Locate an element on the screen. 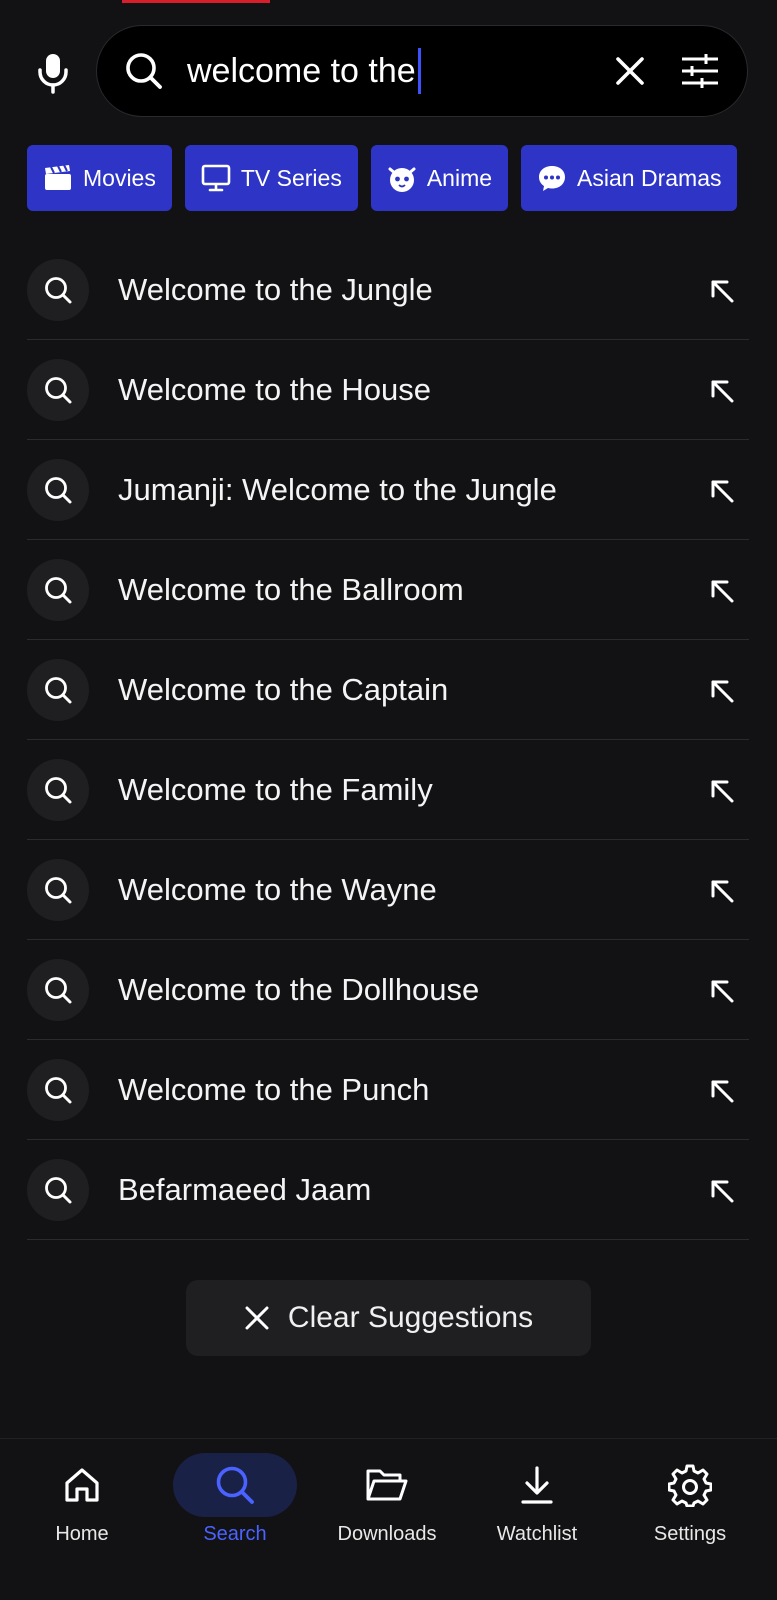  monitor-icon is located at coordinates (216, 178).